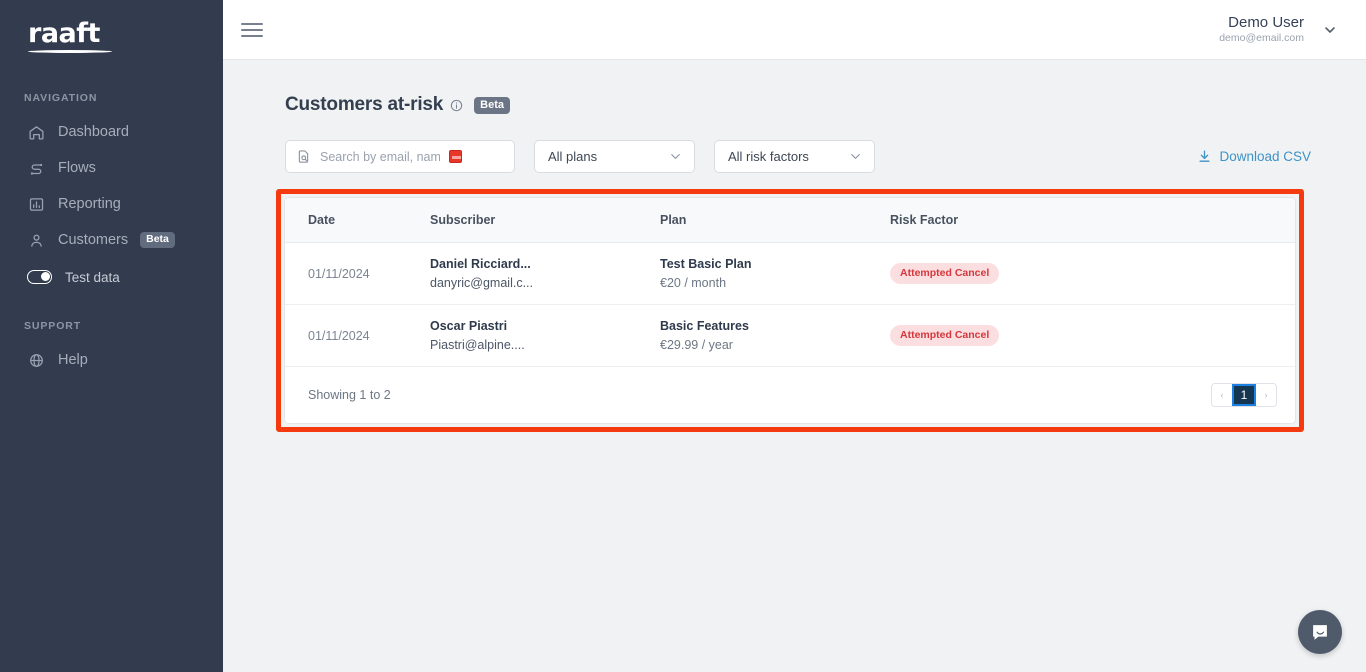  Describe the element at coordinates (157, 240) in the screenshot. I see `status-badge: Beta` at that location.